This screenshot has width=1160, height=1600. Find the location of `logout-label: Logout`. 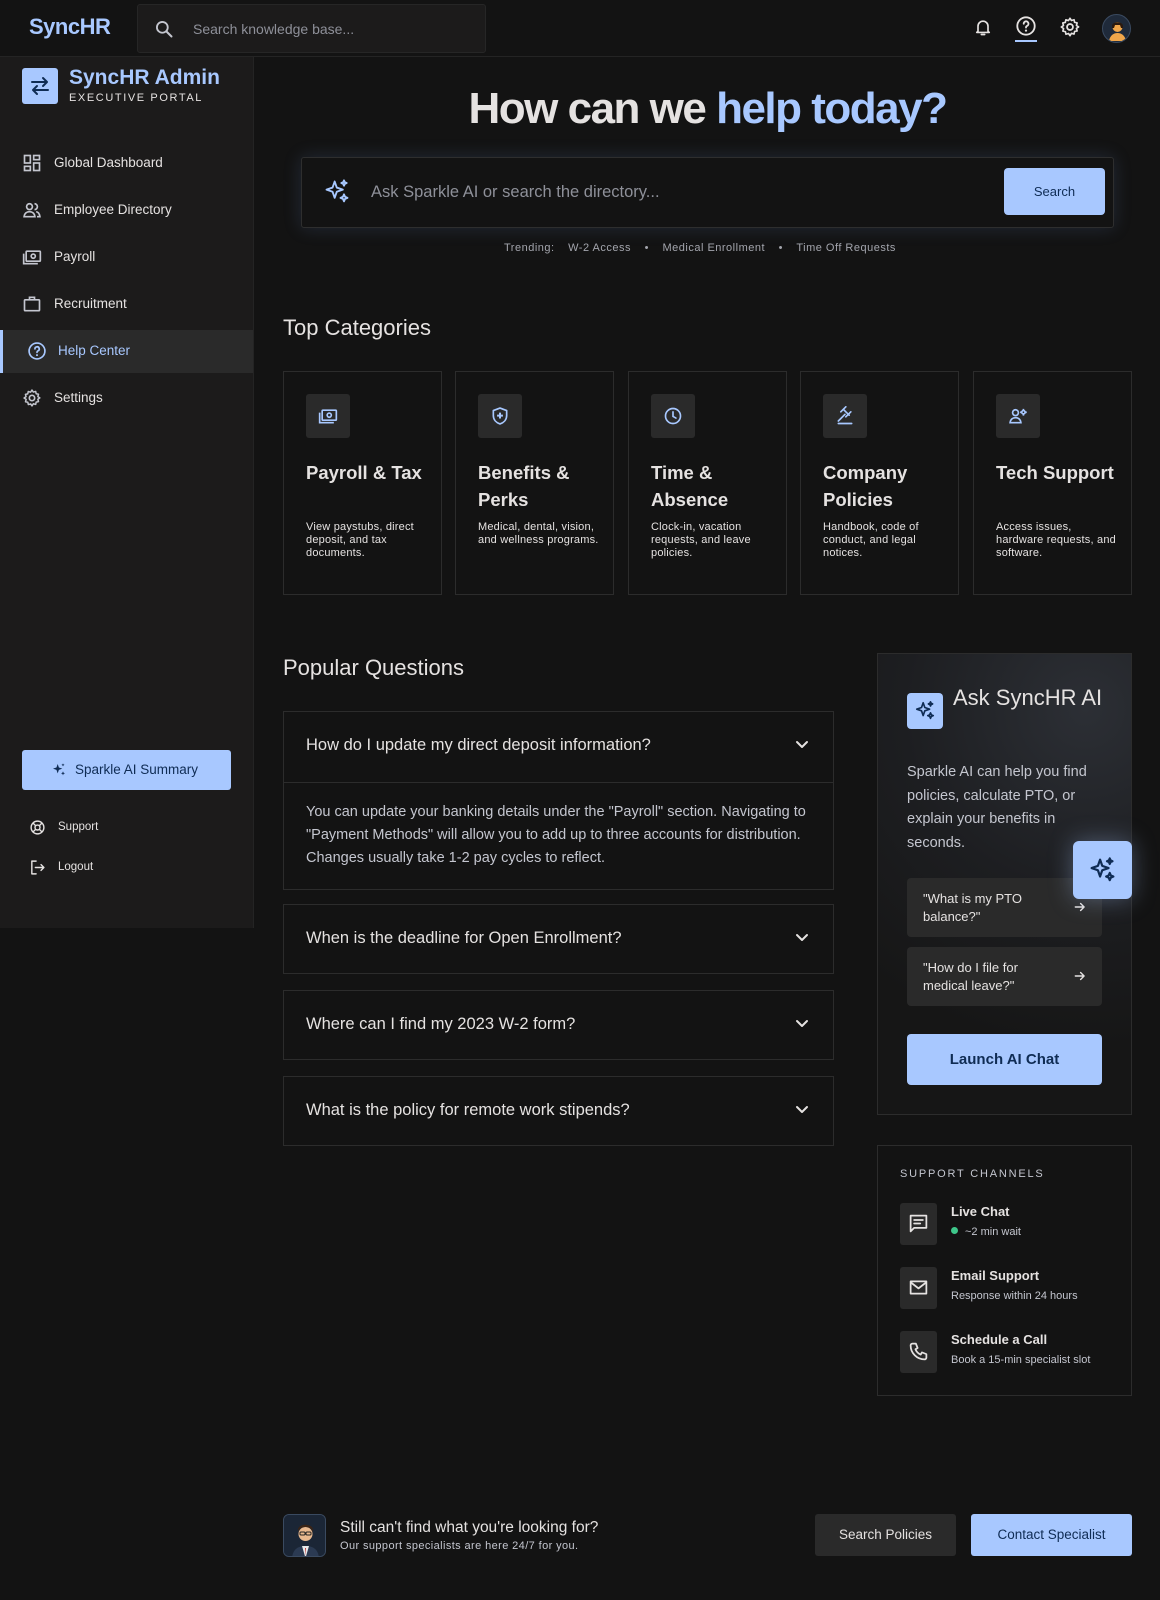

logout-label: Logout is located at coordinates (76, 867).